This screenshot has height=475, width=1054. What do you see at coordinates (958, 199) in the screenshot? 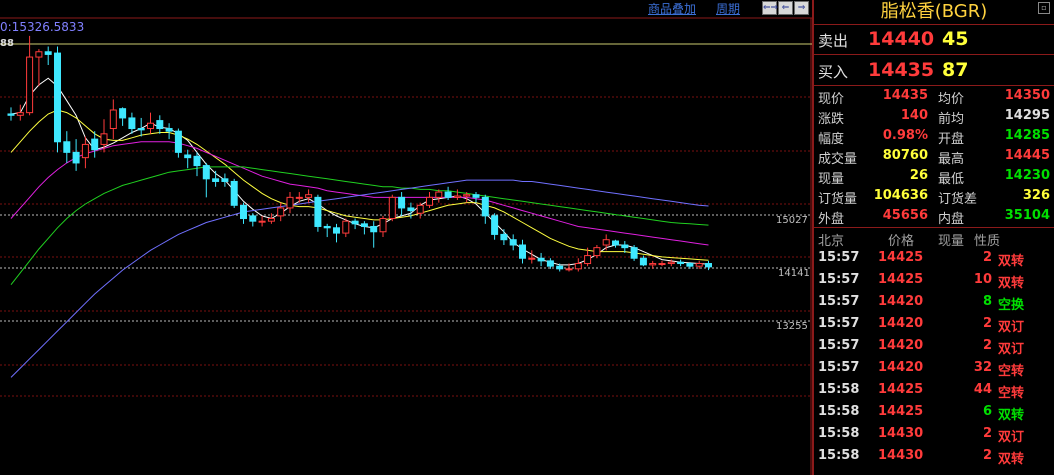
I see `stat-label: 订货差` at bounding box center [958, 199].